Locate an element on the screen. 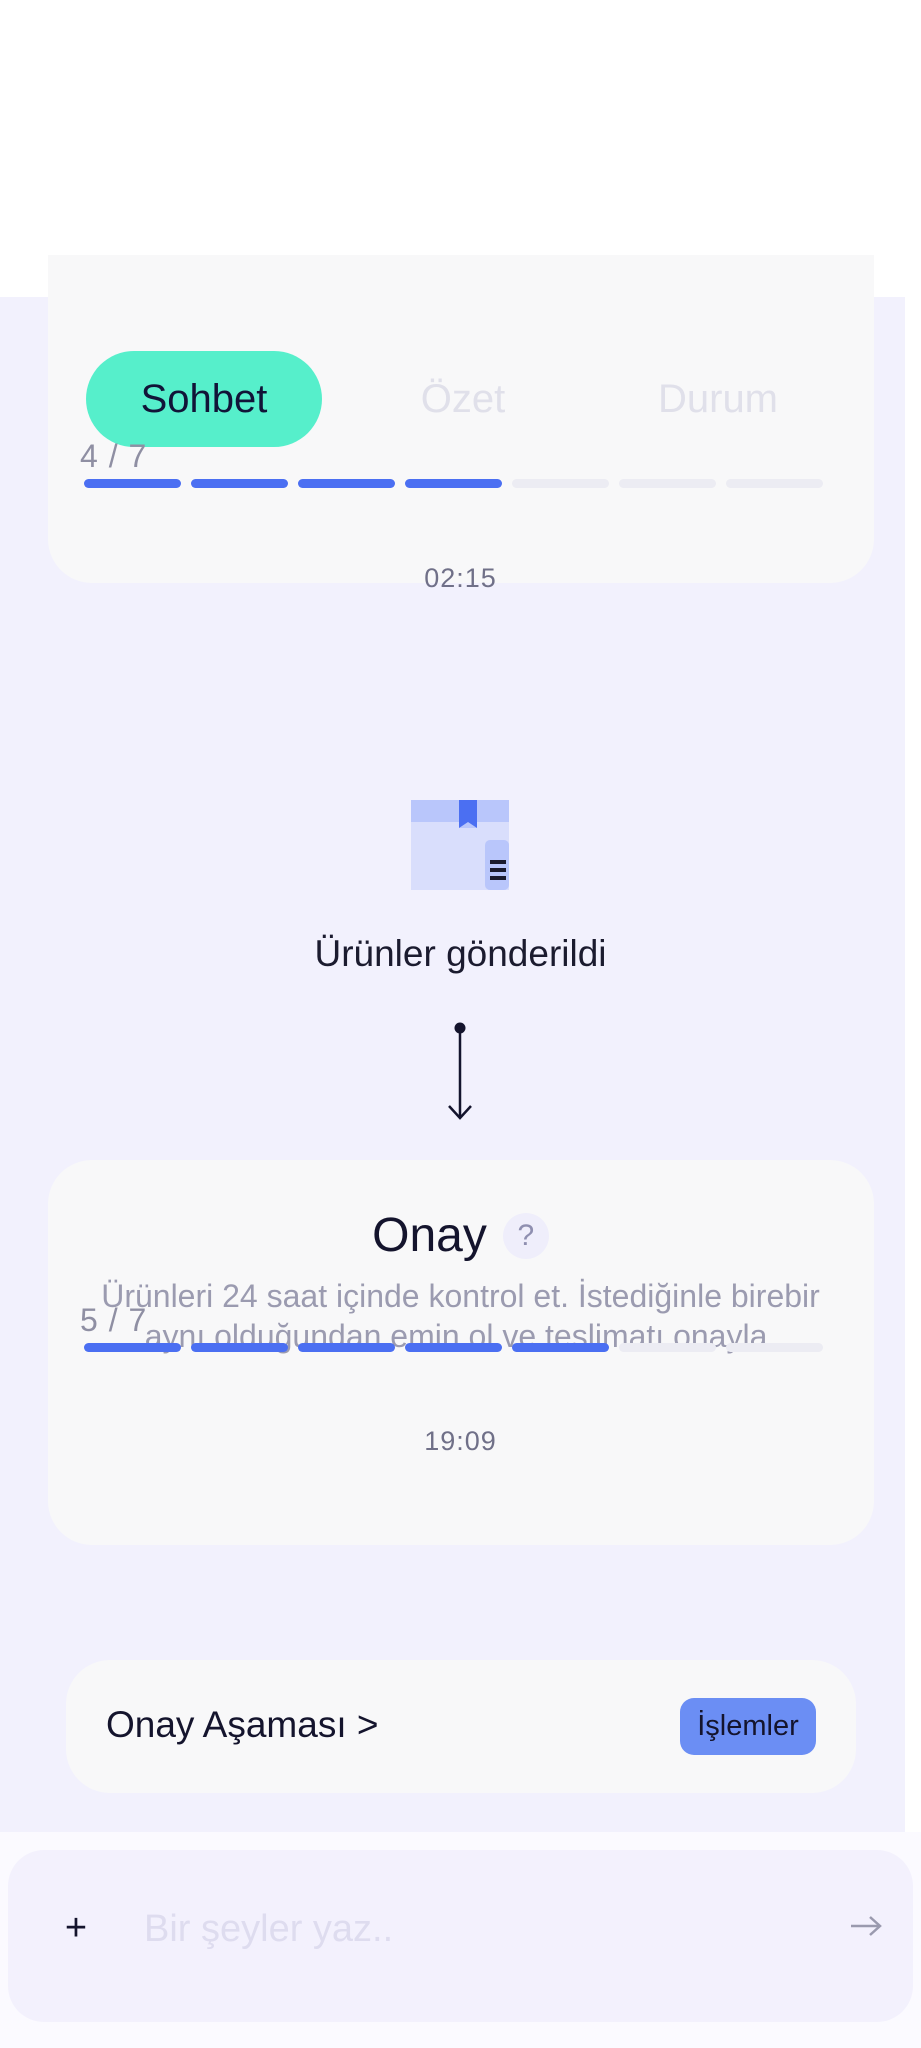 This screenshot has height=2048, width=921. composer-bar: + is located at coordinates (460, 1940).